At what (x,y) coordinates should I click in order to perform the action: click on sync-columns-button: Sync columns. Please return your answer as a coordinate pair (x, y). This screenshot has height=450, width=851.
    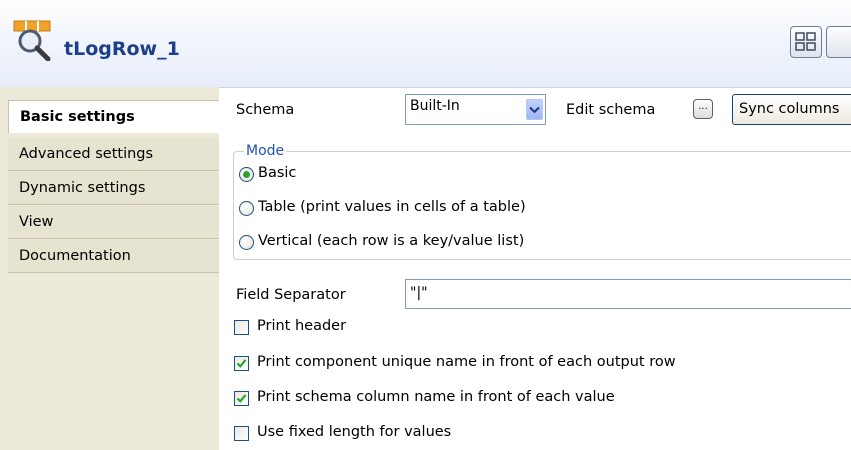
    Looking at the image, I should click on (791, 109).